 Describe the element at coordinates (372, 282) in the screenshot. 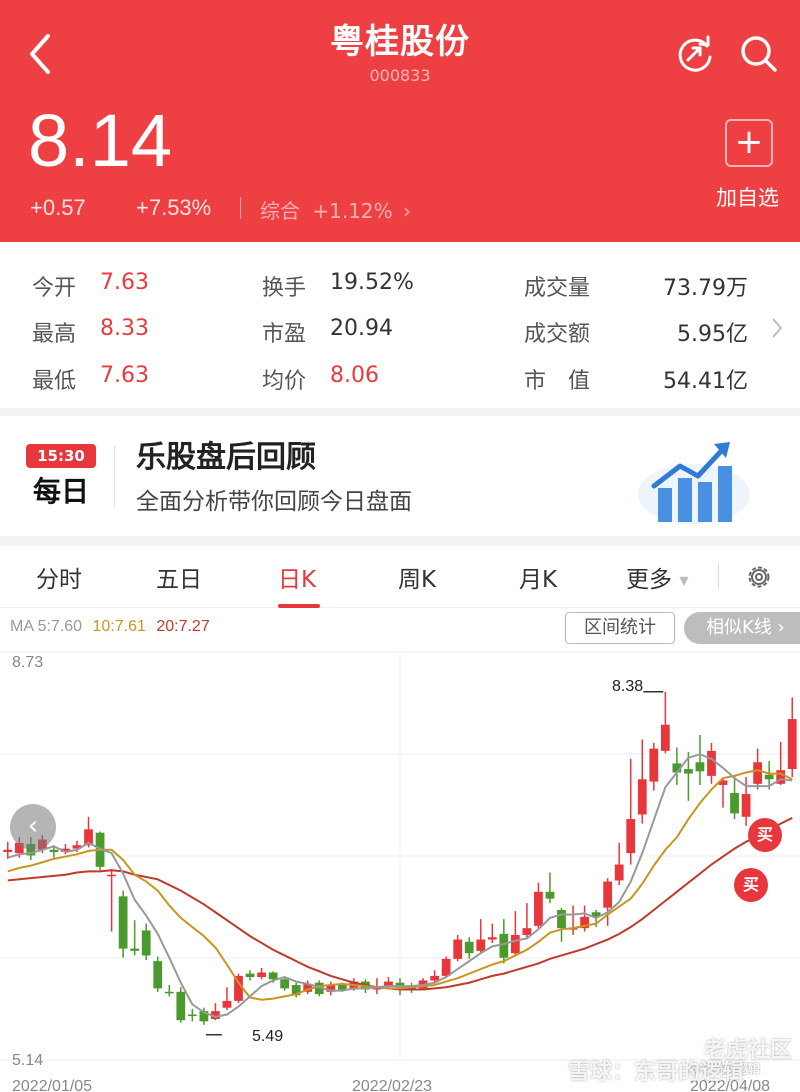

I see `stat-turnover-value: 19.52%` at that location.